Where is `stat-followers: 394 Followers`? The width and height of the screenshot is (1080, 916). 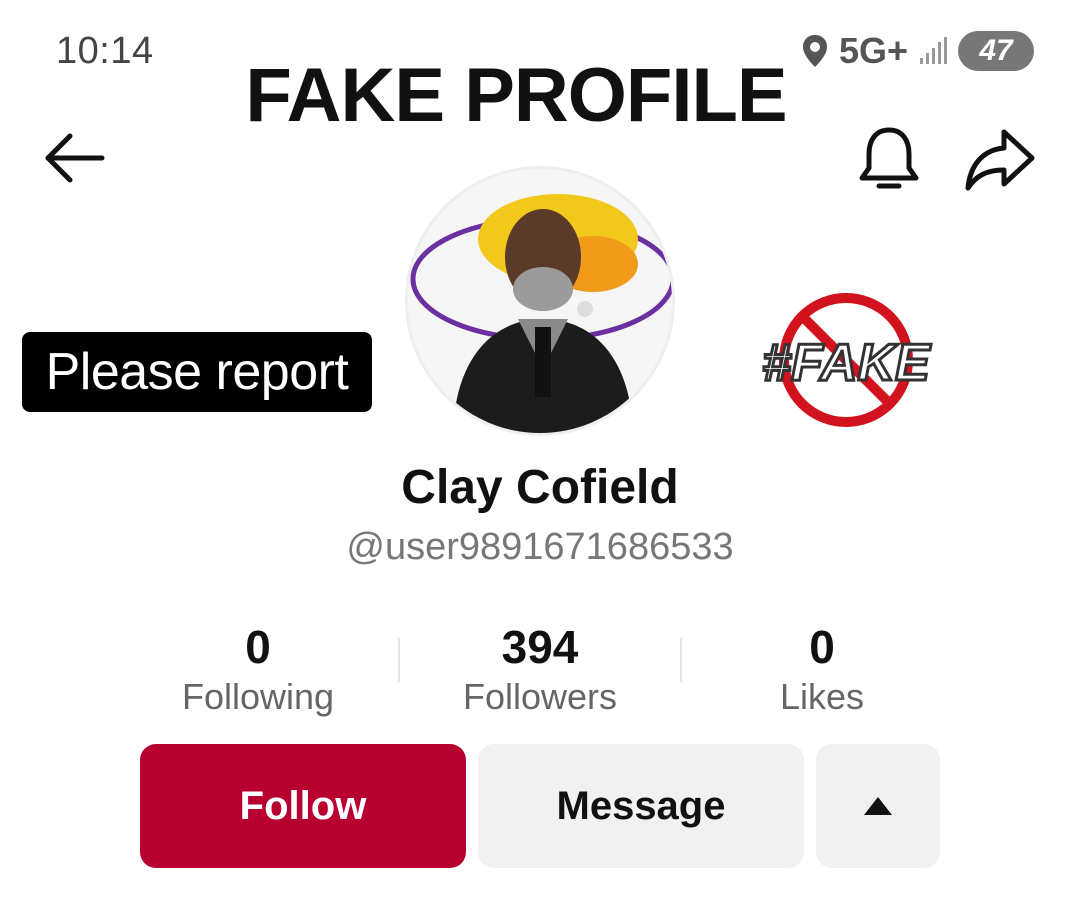
stat-followers: 394 Followers is located at coordinates (540, 669).